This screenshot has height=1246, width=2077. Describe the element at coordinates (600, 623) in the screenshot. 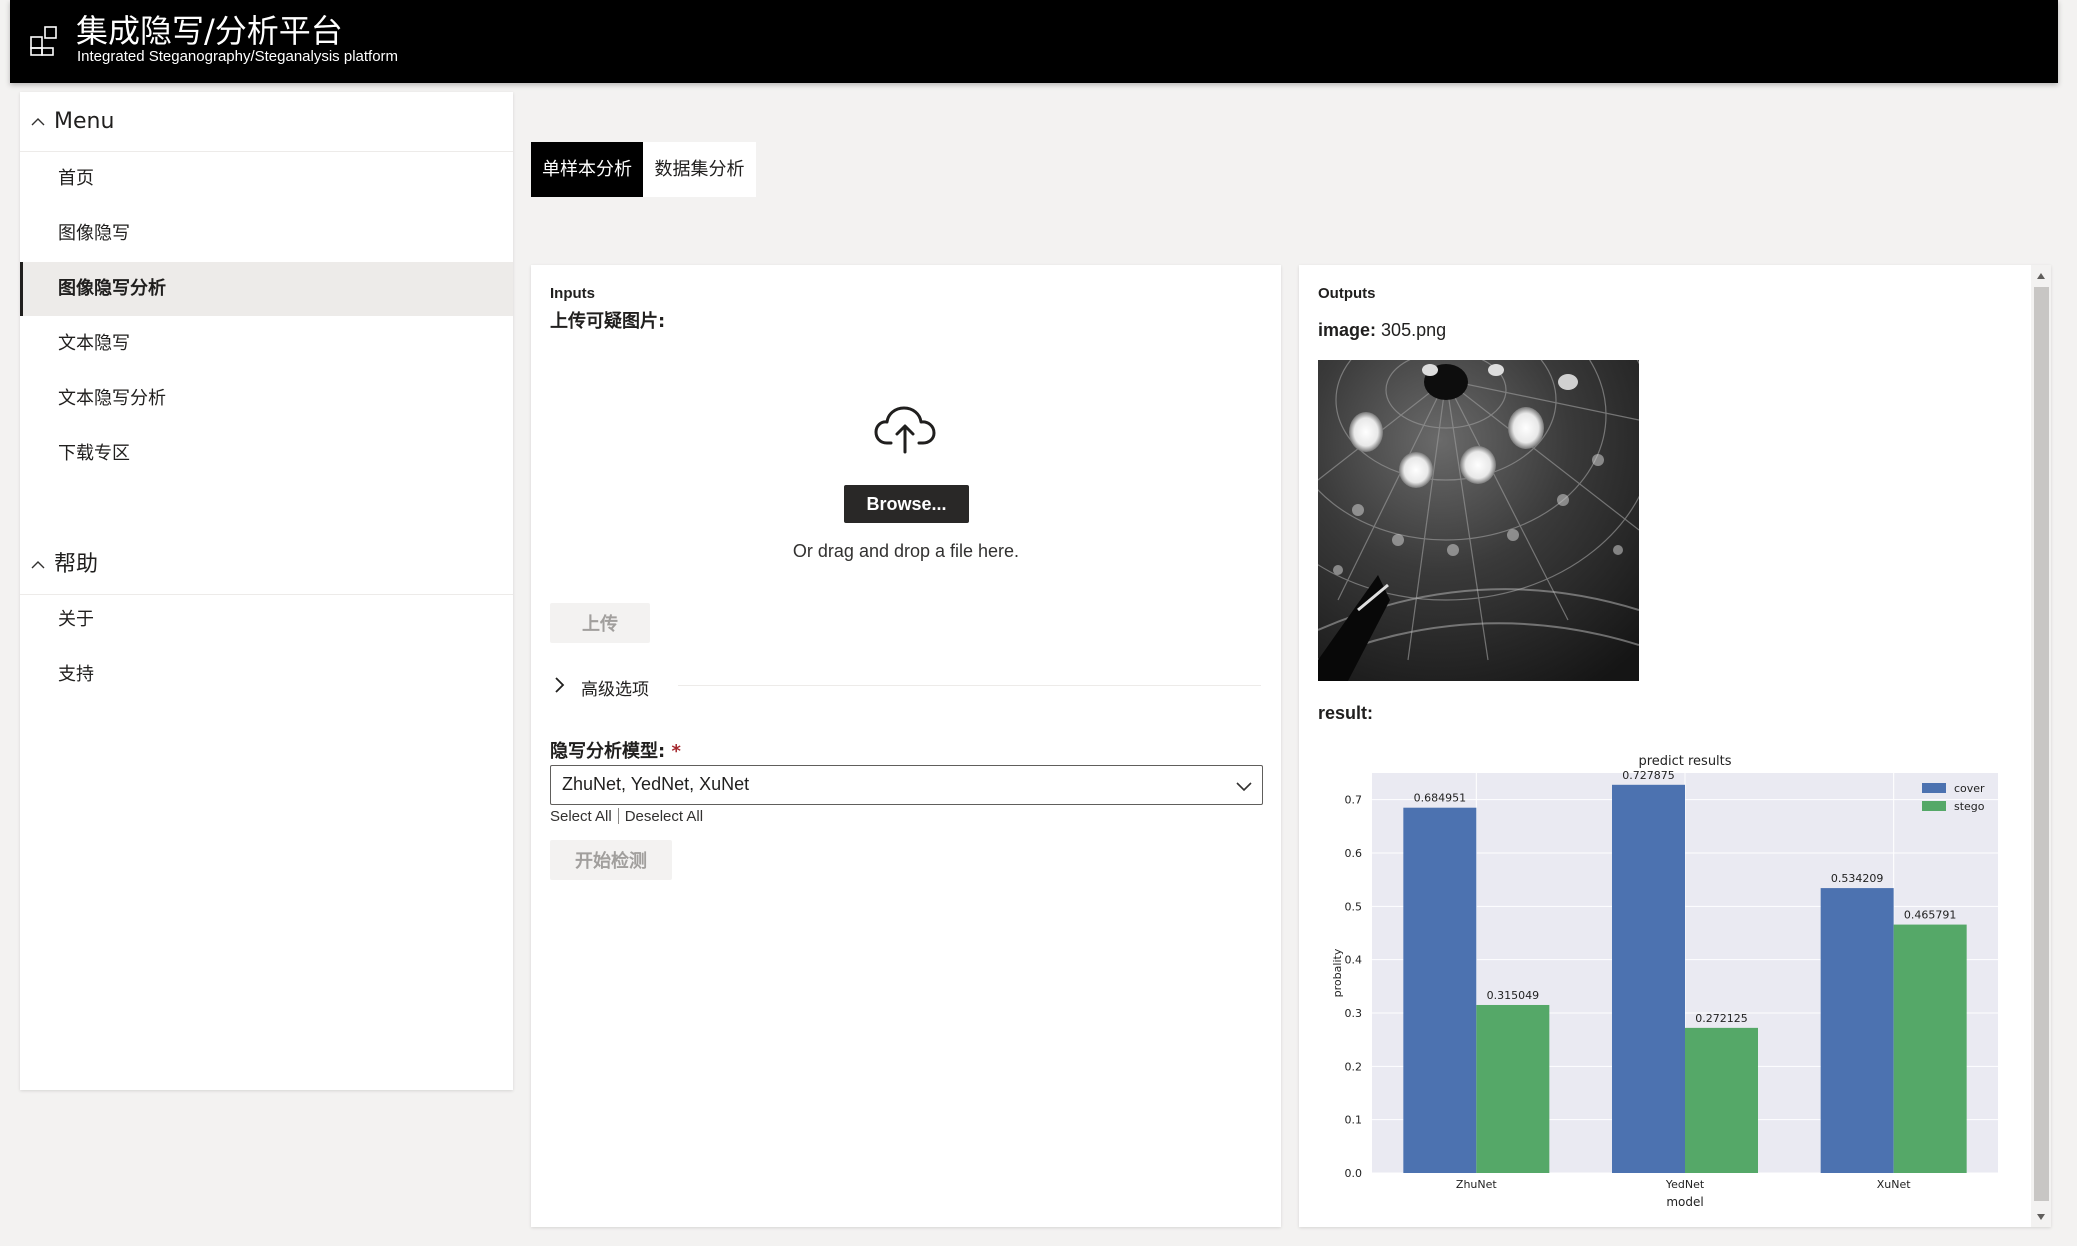

I see `upload-button: 上传` at that location.